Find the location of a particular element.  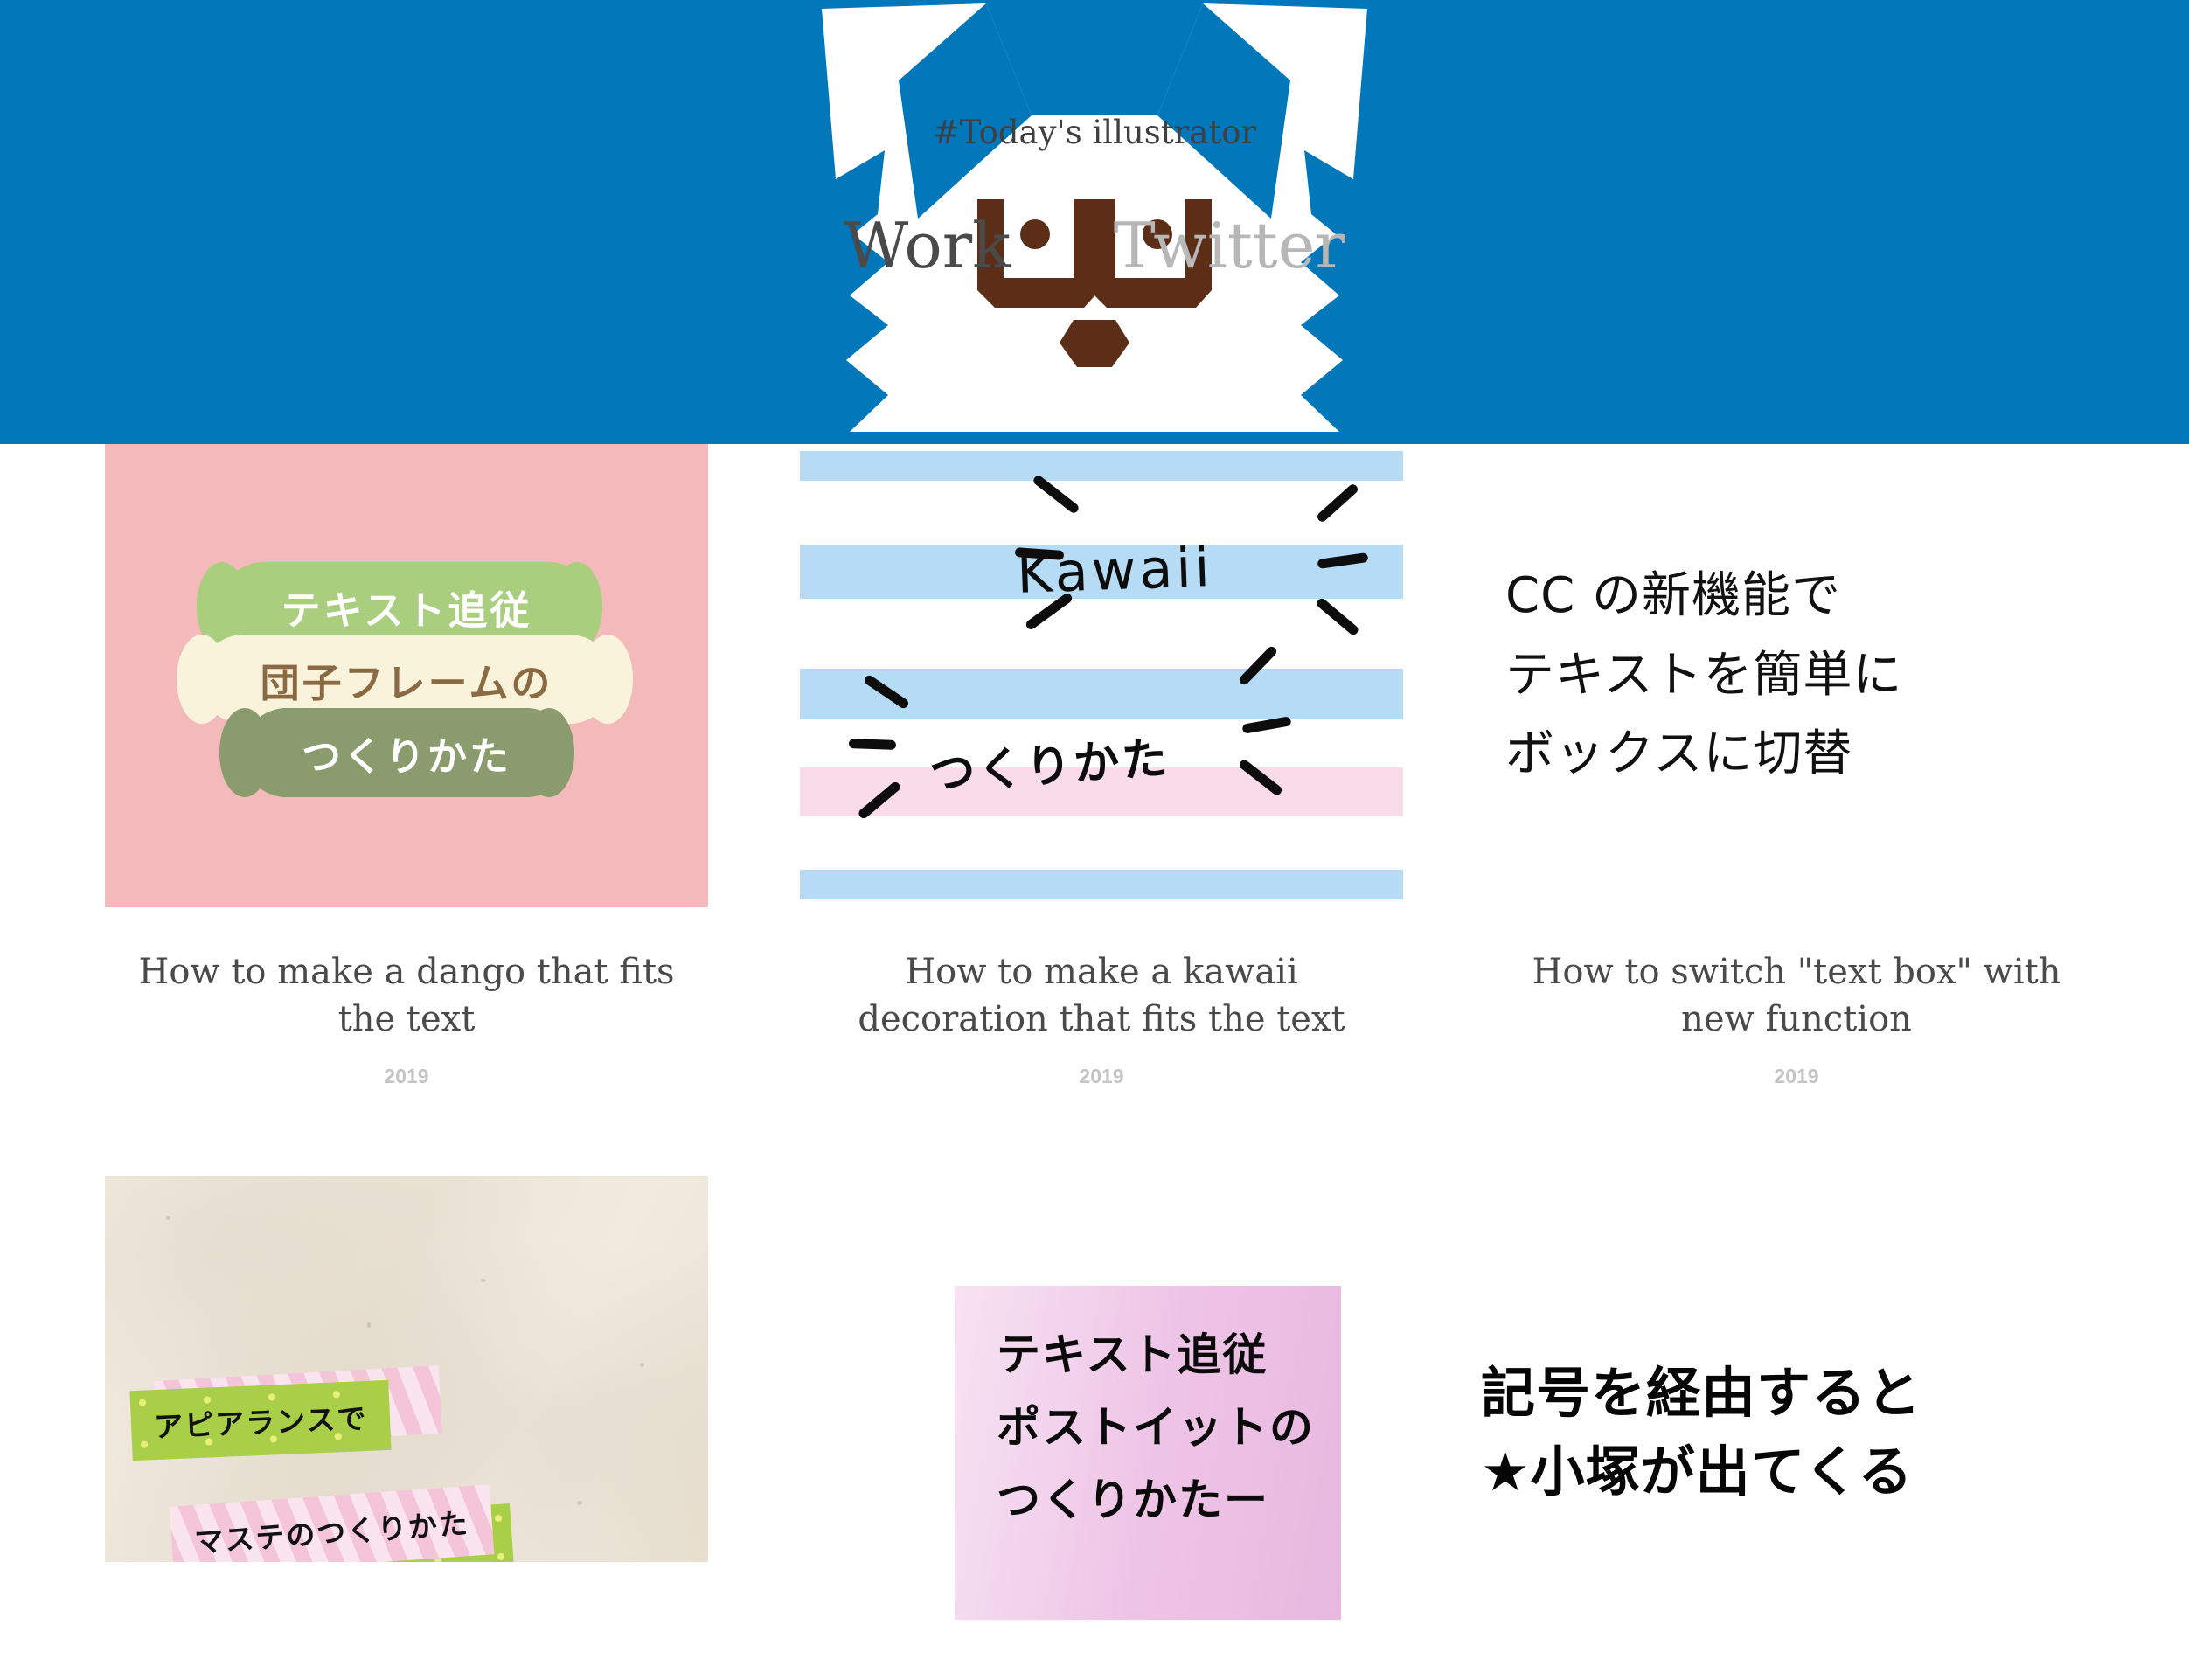

nav-link-twitter: Twitter is located at coordinates (1229, 245).